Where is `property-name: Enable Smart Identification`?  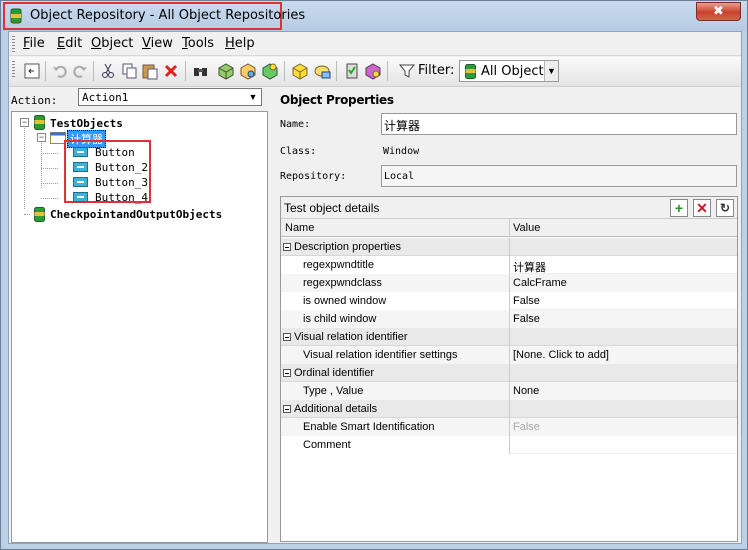 property-name: Enable Smart Identification is located at coordinates (369, 427).